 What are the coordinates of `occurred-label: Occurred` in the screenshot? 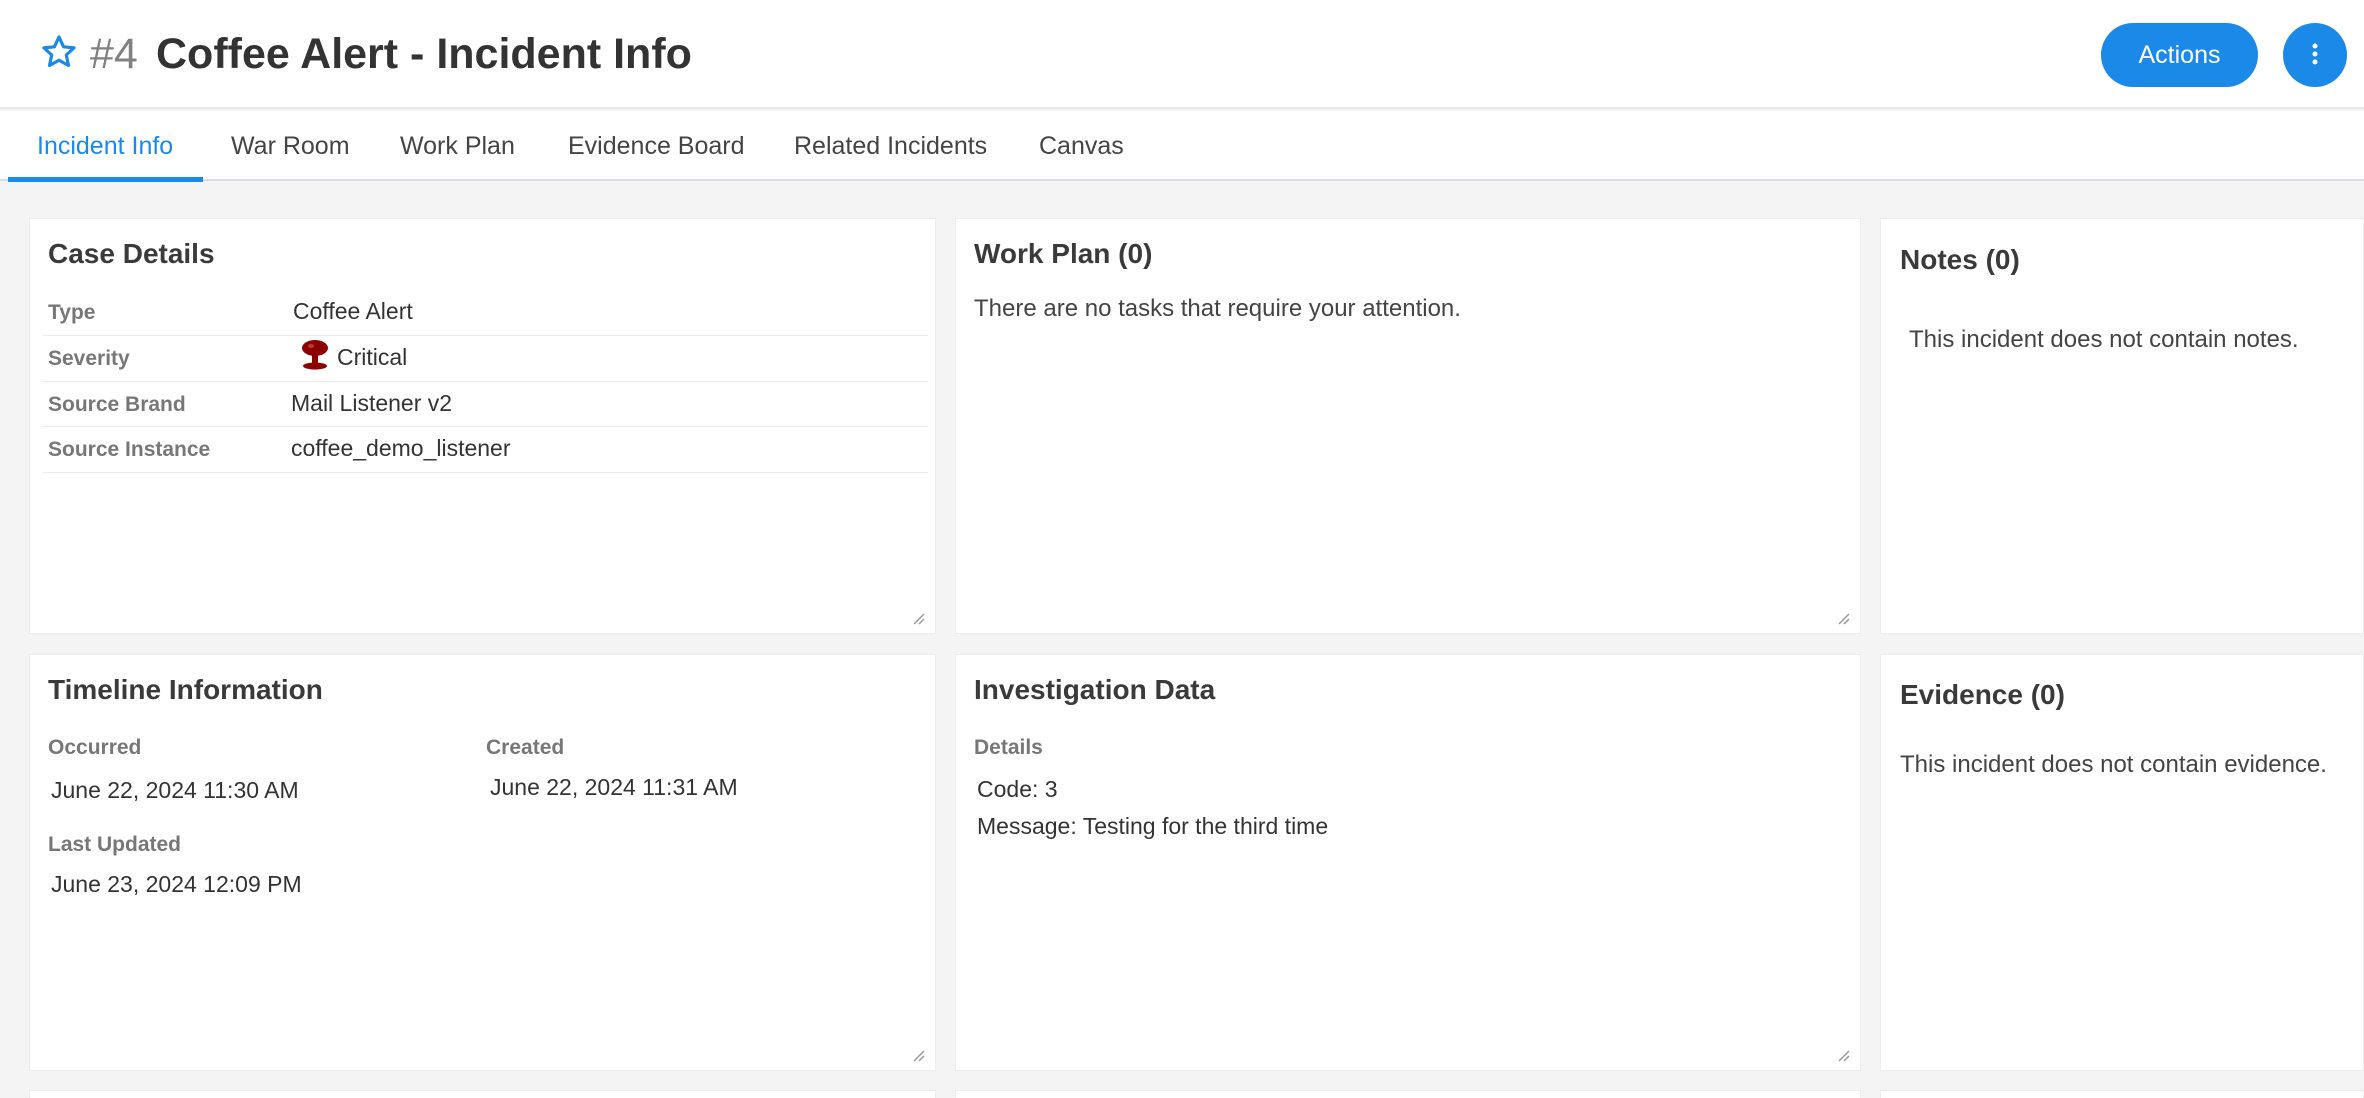 It's located at (95, 747).